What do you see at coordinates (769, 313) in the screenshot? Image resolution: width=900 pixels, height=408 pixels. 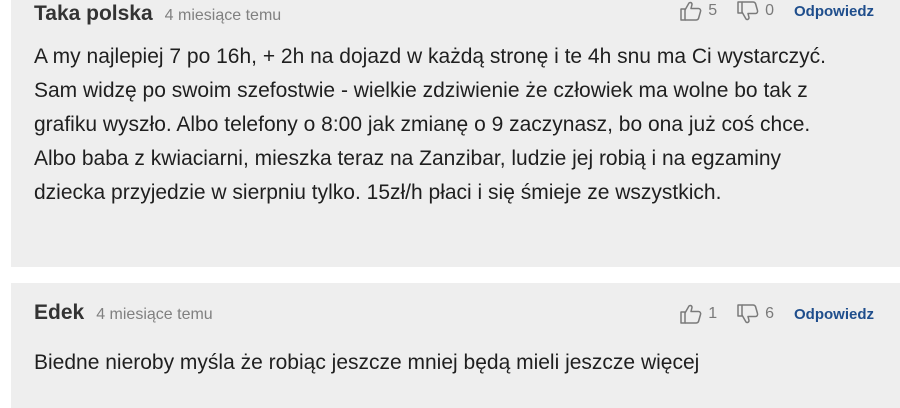 I see `dislike-count: 6` at bounding box center [769, 313].